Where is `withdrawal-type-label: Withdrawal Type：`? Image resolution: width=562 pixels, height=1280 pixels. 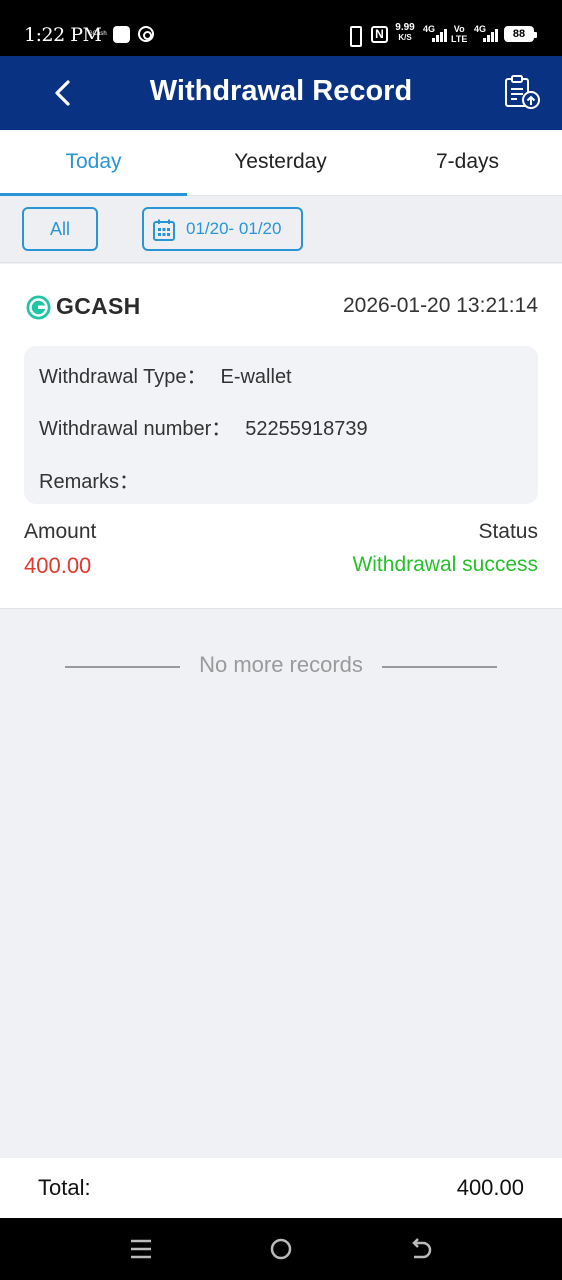 withdrawal-type-label: Withdrawal Type： is located at coordinates (123, 377).